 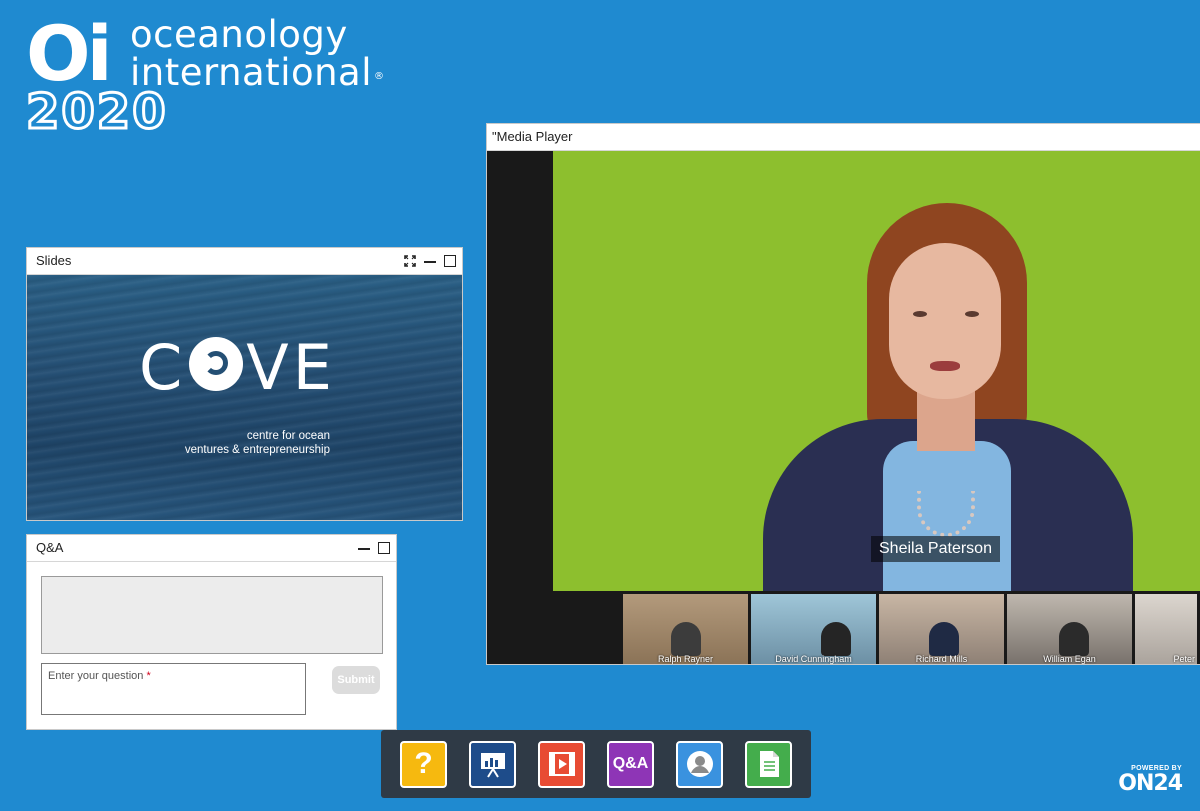 I want to click on logo-year: 2020, so click(x=96, y=112).